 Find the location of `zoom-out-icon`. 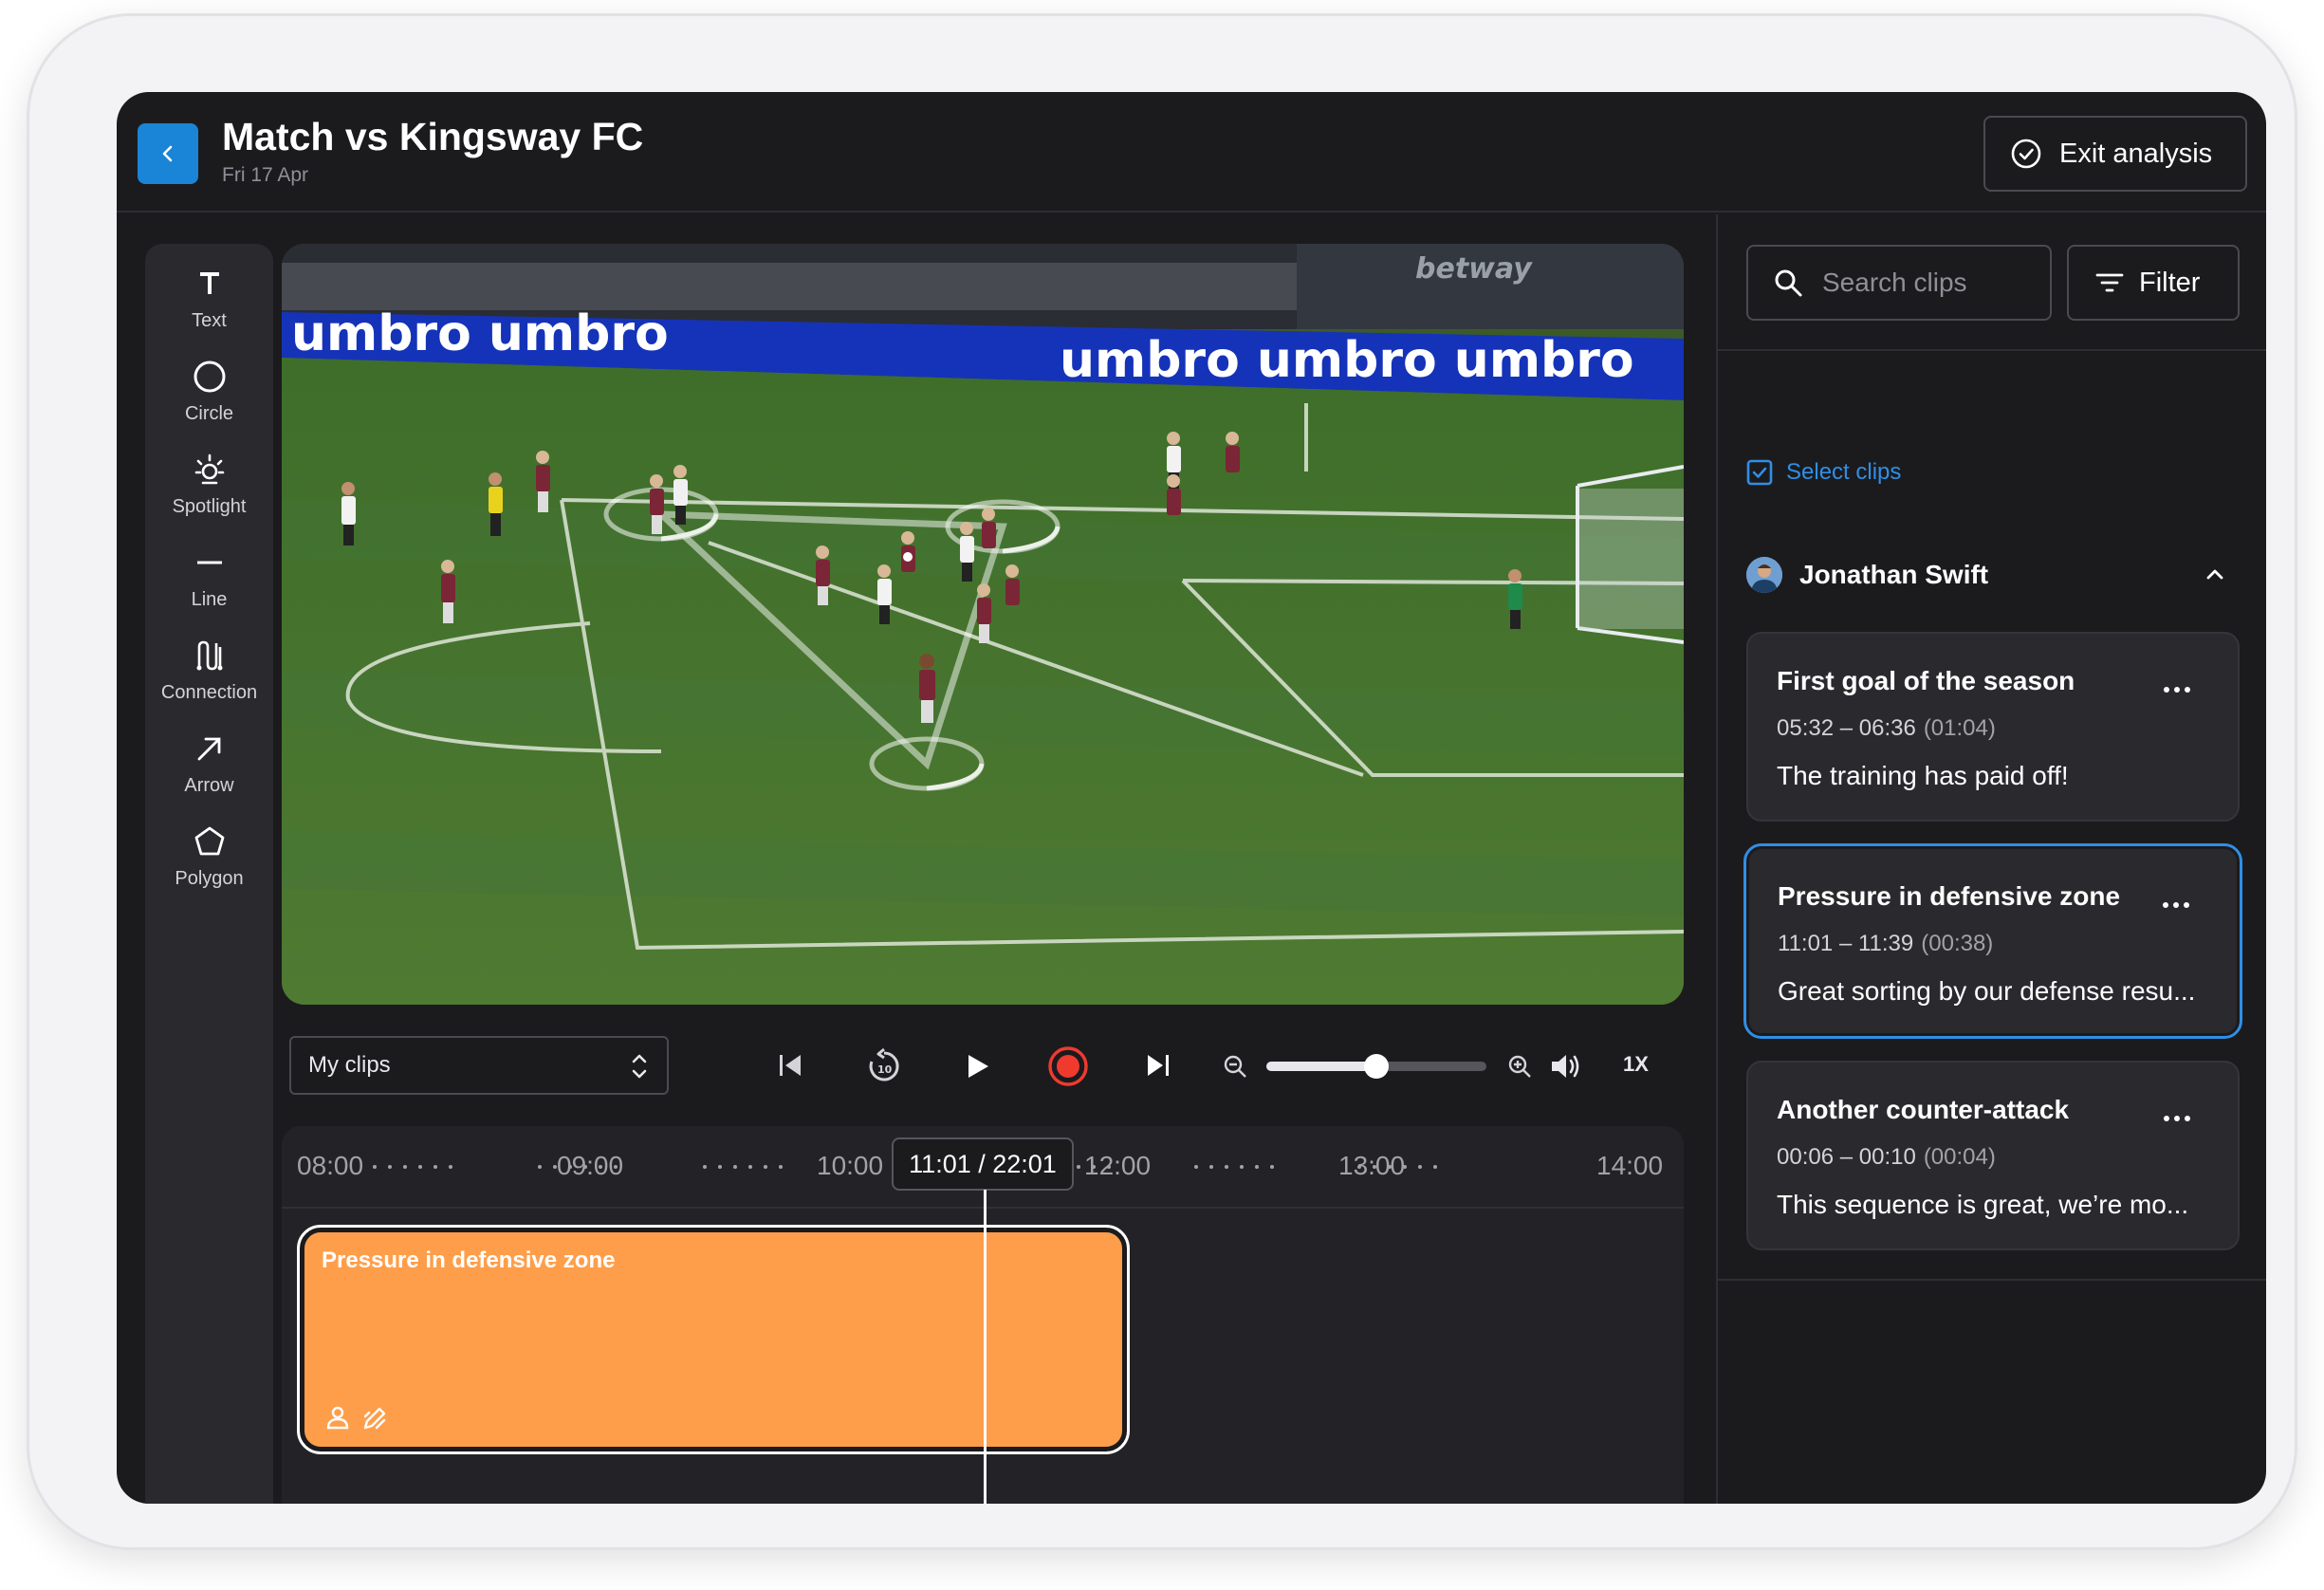

zoom-out-icon is located at coordinates (1235, 1066).